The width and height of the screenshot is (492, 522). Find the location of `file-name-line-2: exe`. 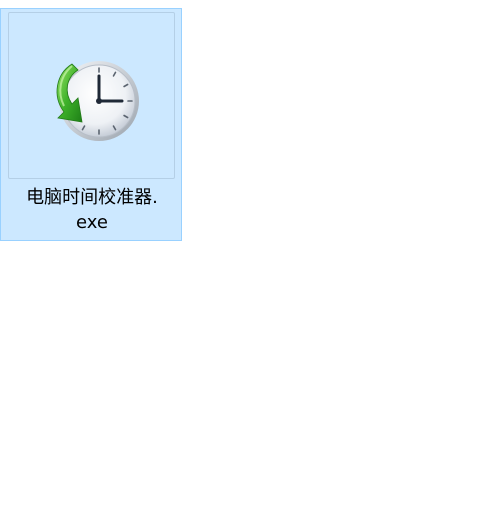

file-name-line-2: exe is located at coordinates (92, 222).